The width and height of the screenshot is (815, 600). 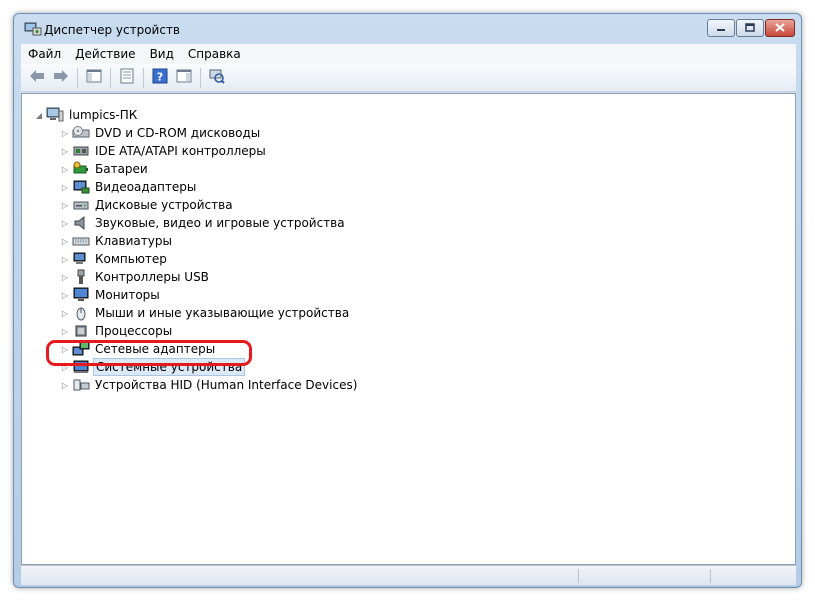 I want to click on show-hide-tree-icon, so click(x=94, y=77).